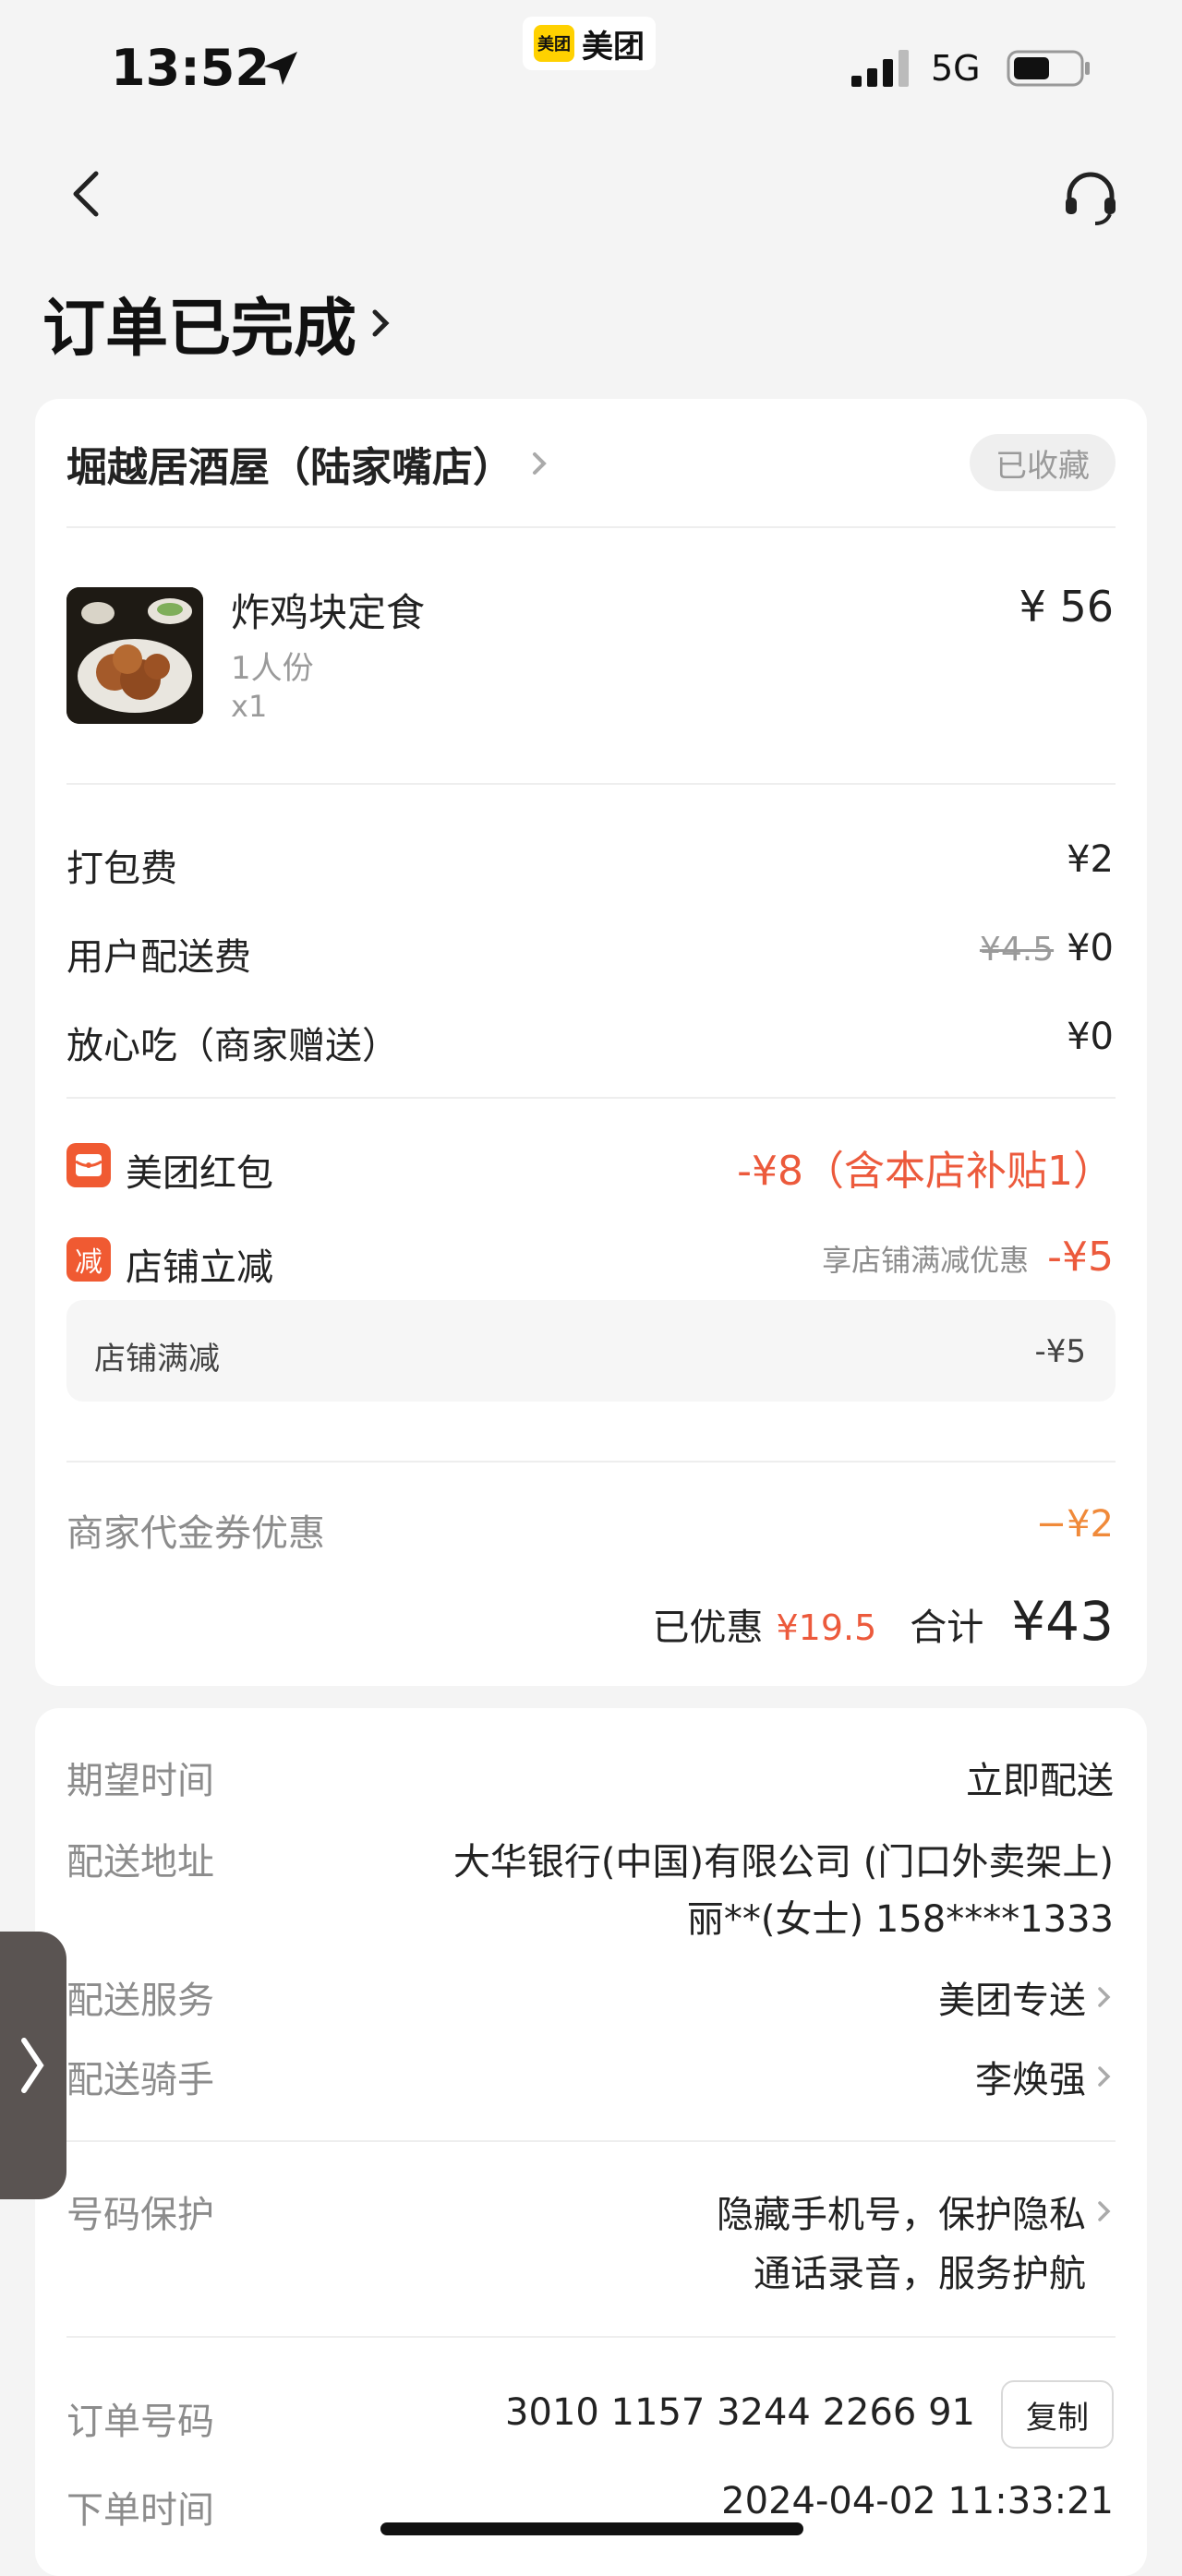 The width and height of the screenshot is (1182, 2576). Describe the element at coordinates (88, 1165) in the screenshot. I see `red-packet-icon` at that location.